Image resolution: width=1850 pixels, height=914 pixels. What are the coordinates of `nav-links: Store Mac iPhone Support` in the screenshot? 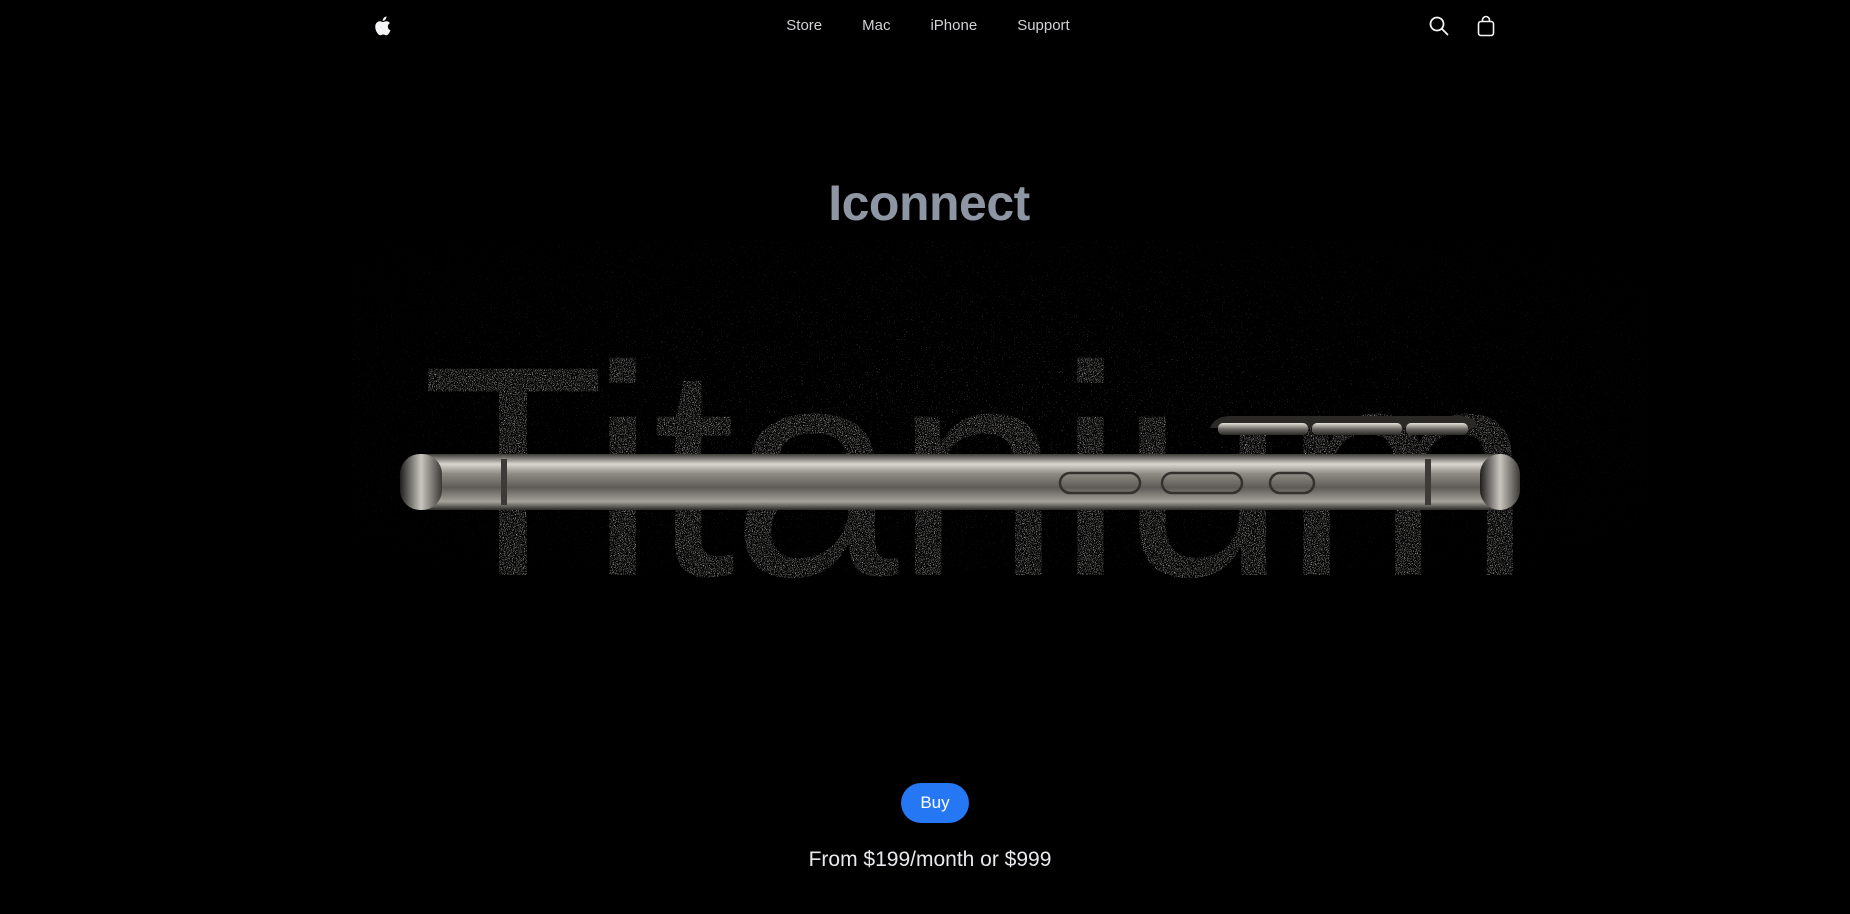 It's located at (925, 26).